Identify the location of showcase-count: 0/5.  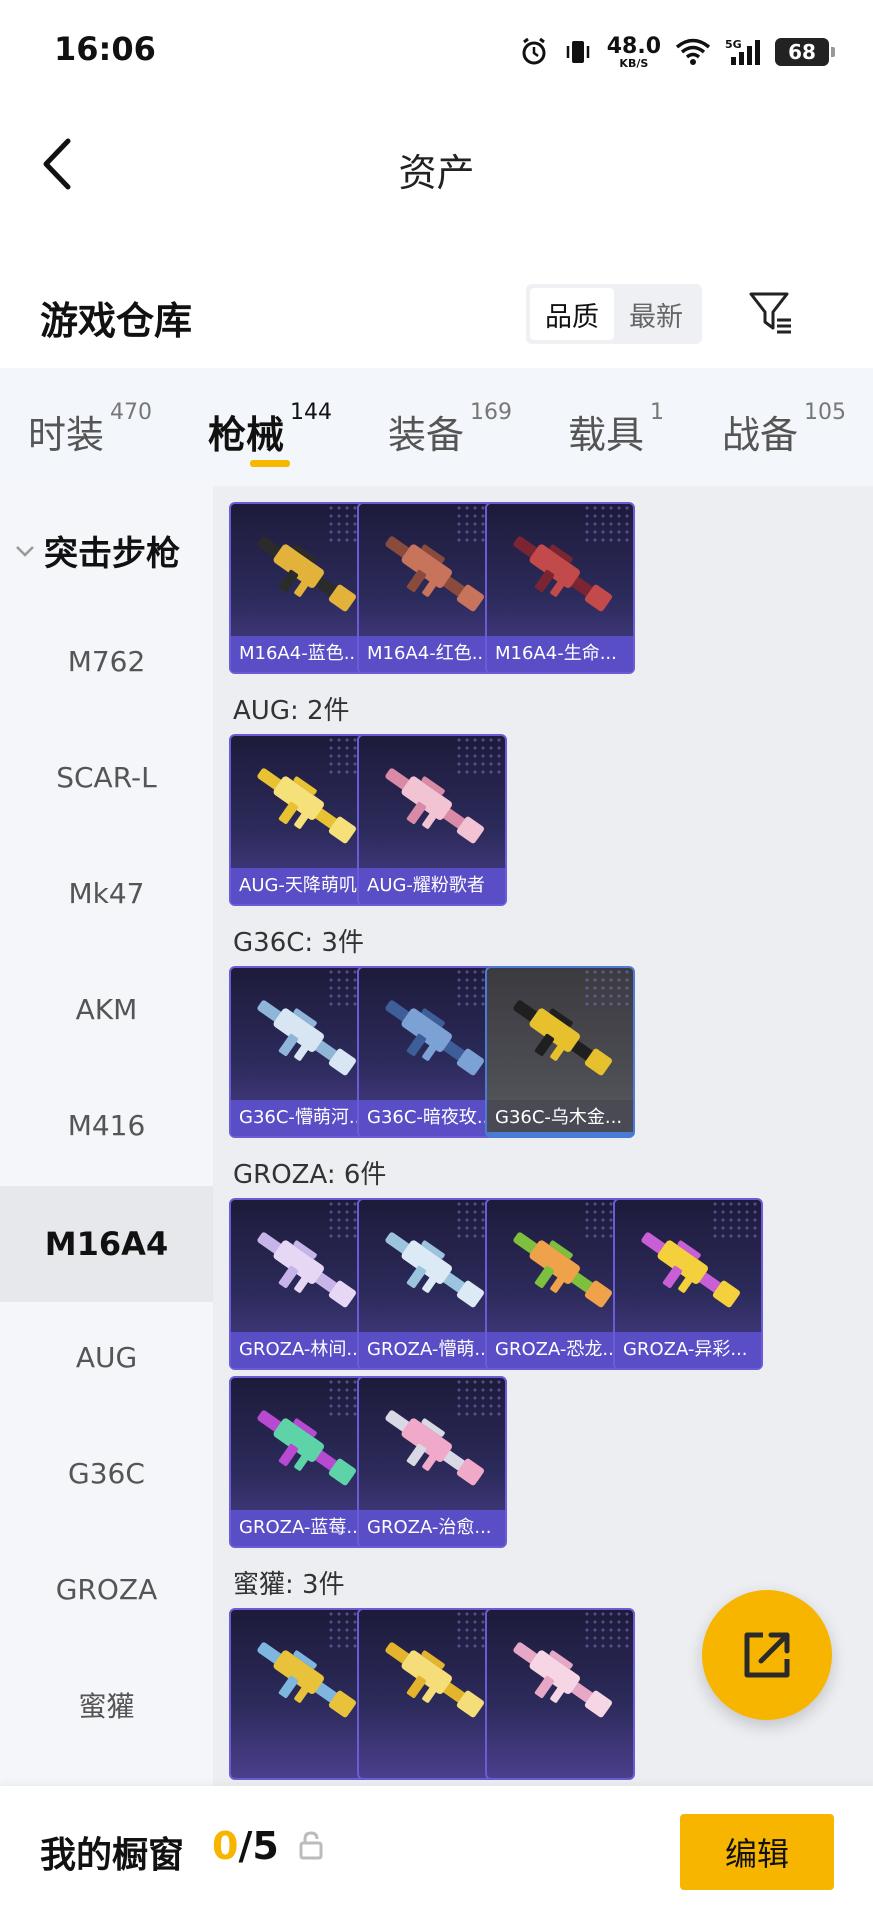
(245, 1846).